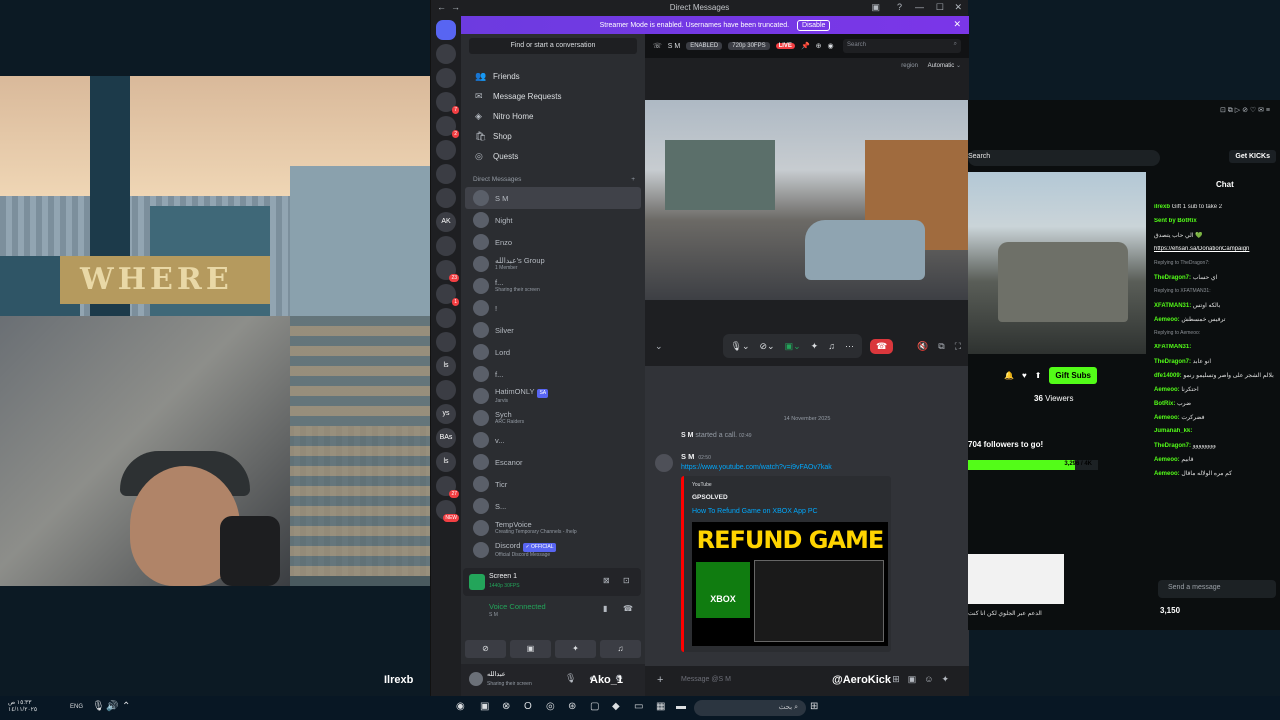 This screenshot has height=720, width=1280. Describe the element at coordinates (530, 649) in the screenshot. I see `screen-share-button-icon: ▣` at that location.